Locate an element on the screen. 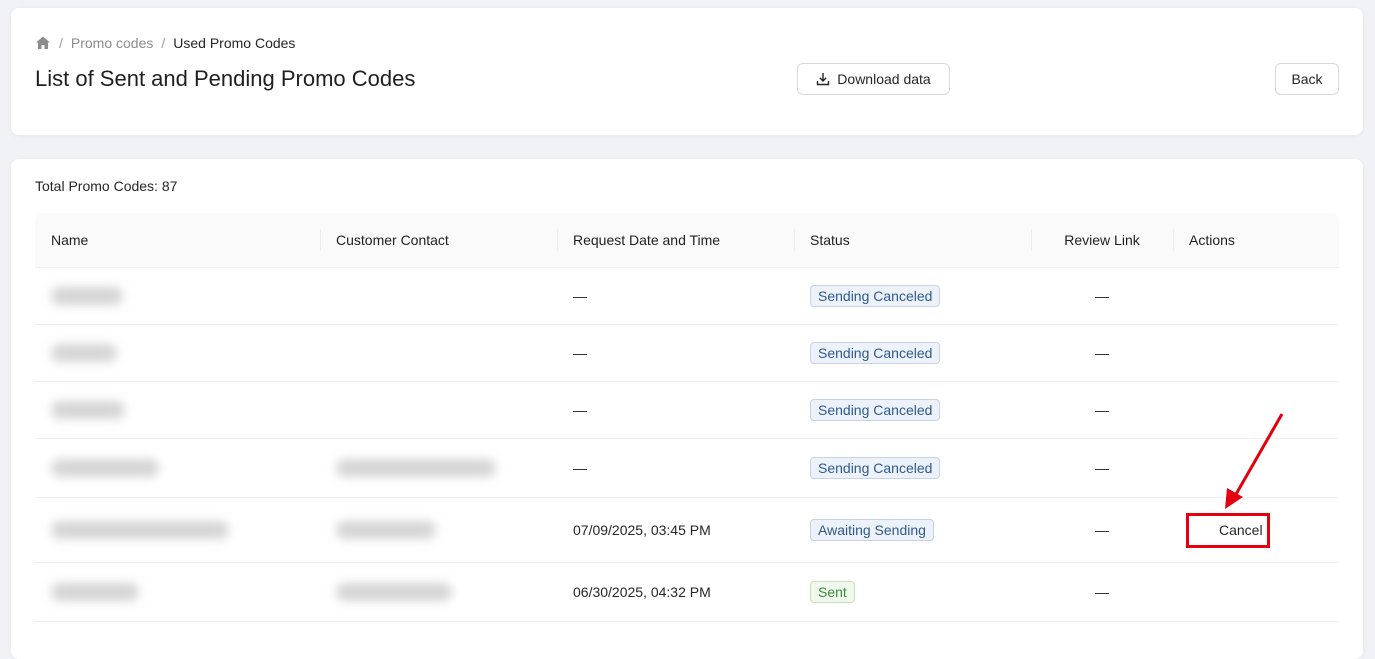 This screenshot has height=659, width=1375. status-badge: Awaiting Sending is located at coordinates (872, 530).